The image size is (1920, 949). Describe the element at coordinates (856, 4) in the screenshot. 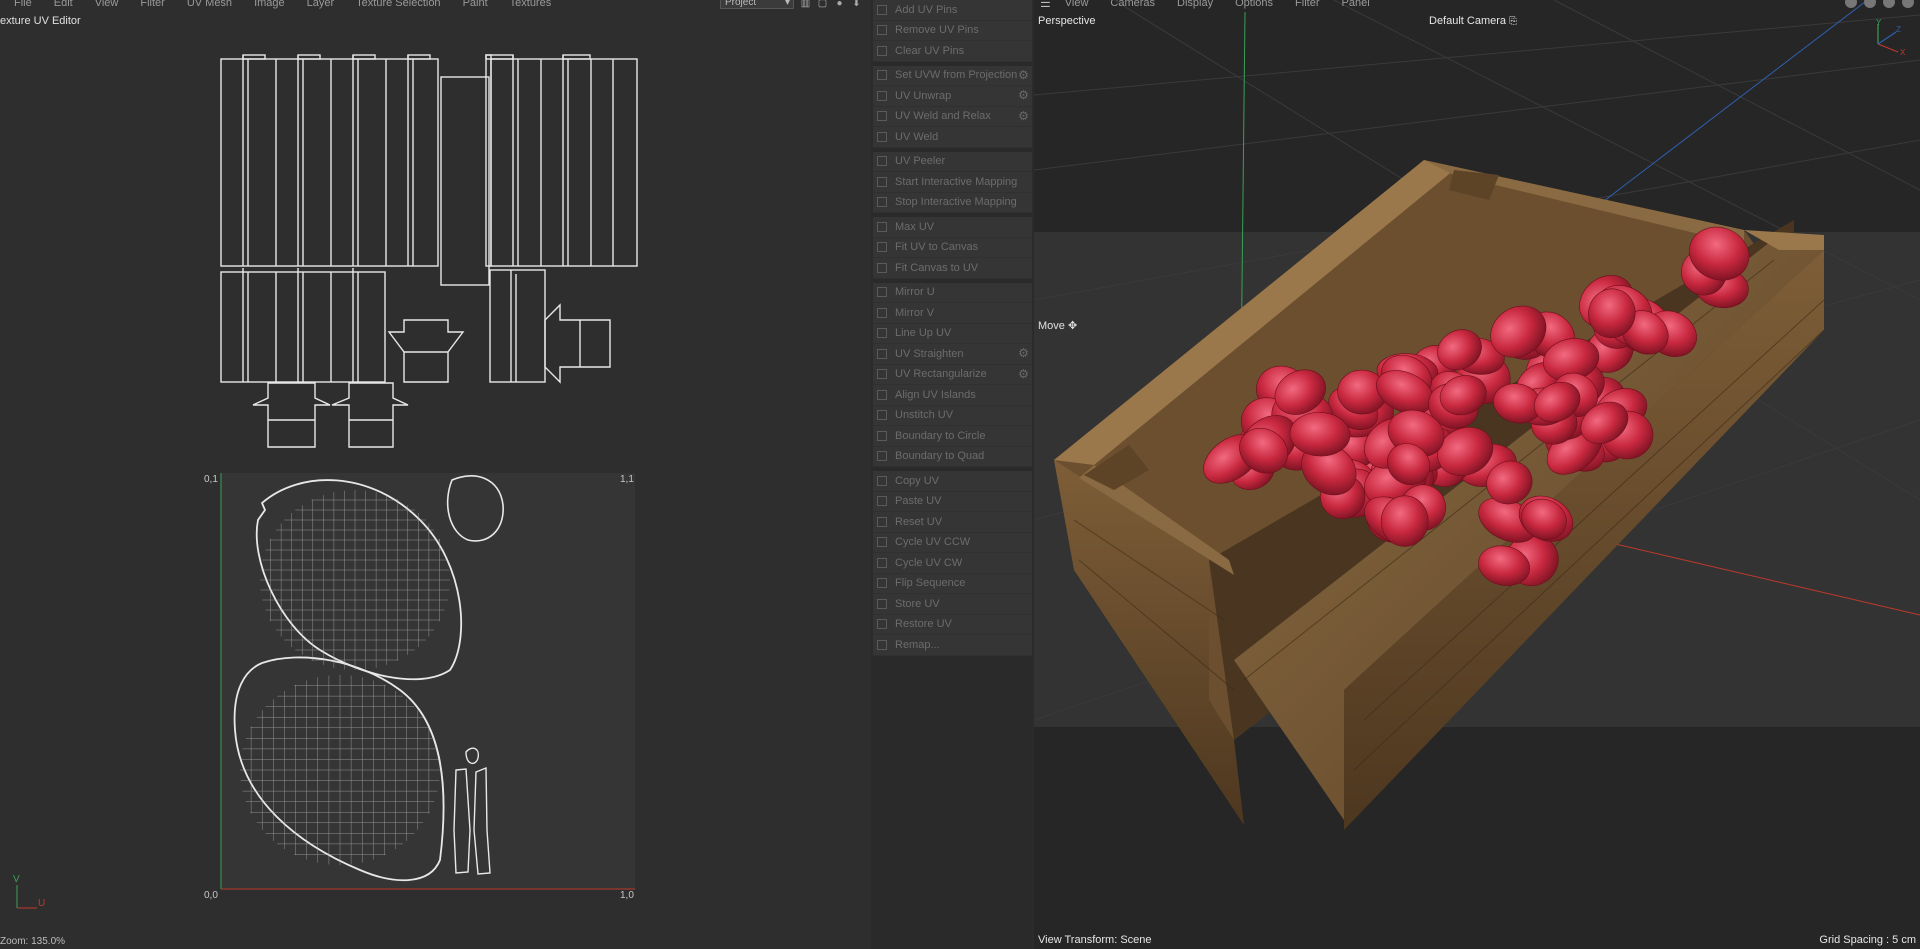

I see `arrow-down-icon: ⬇` at that location.